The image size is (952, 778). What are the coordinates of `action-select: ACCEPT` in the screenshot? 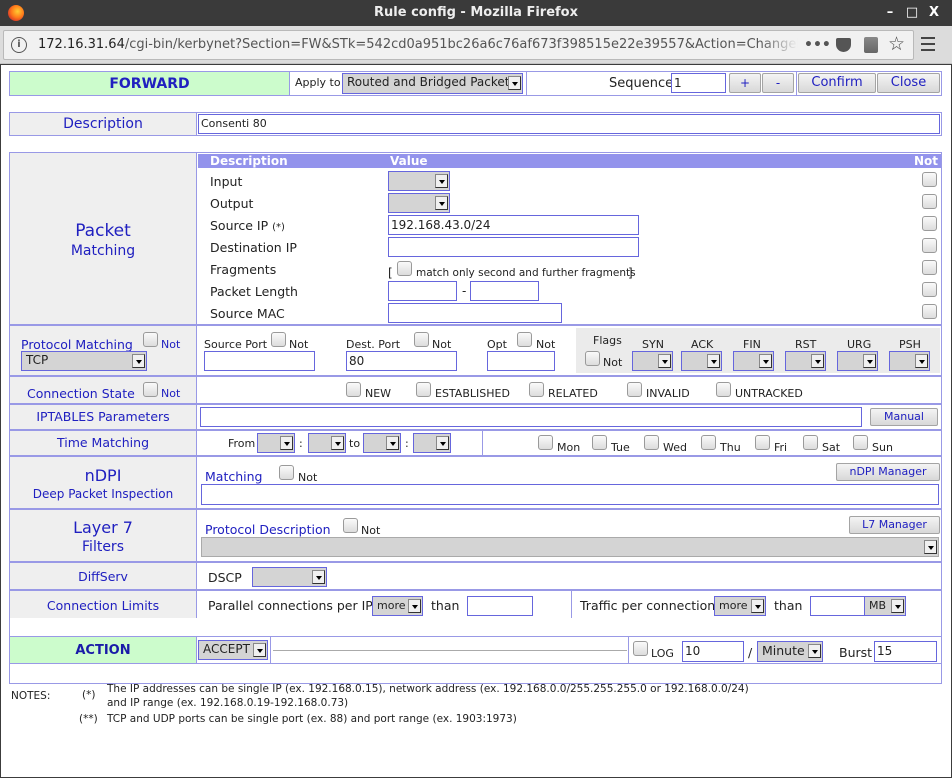 It's located at (233, 650).